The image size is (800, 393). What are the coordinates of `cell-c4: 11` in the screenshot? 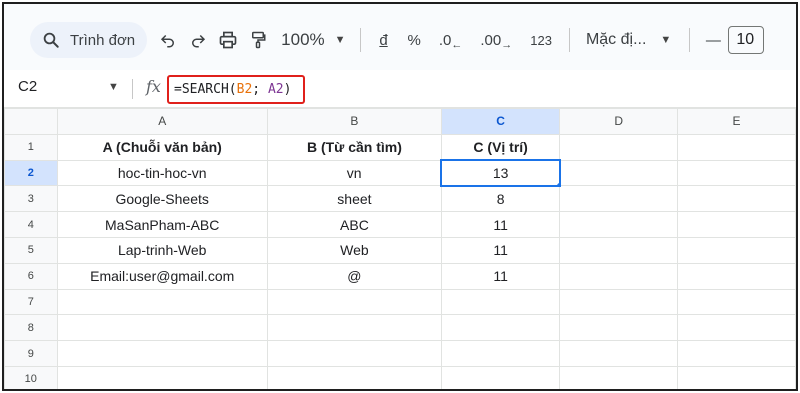 It's located at (500, 224).